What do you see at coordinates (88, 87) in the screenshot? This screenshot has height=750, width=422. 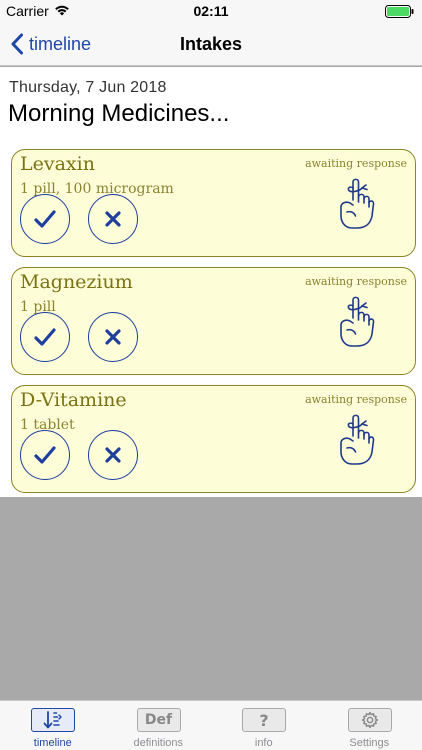 I see `intake-date: Thursday, 7 Jun 2018` at bounding box center [88, 87].